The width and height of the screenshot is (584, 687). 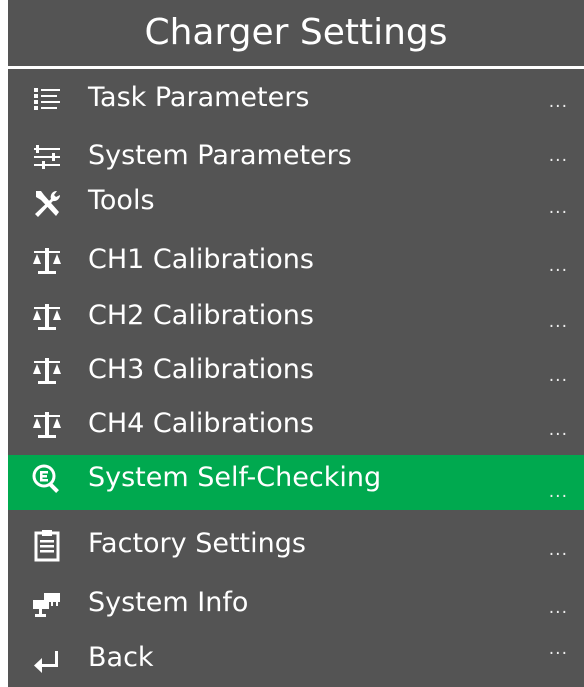 I want to click on menu-item-label: Tools, so click(x=121, y=200).